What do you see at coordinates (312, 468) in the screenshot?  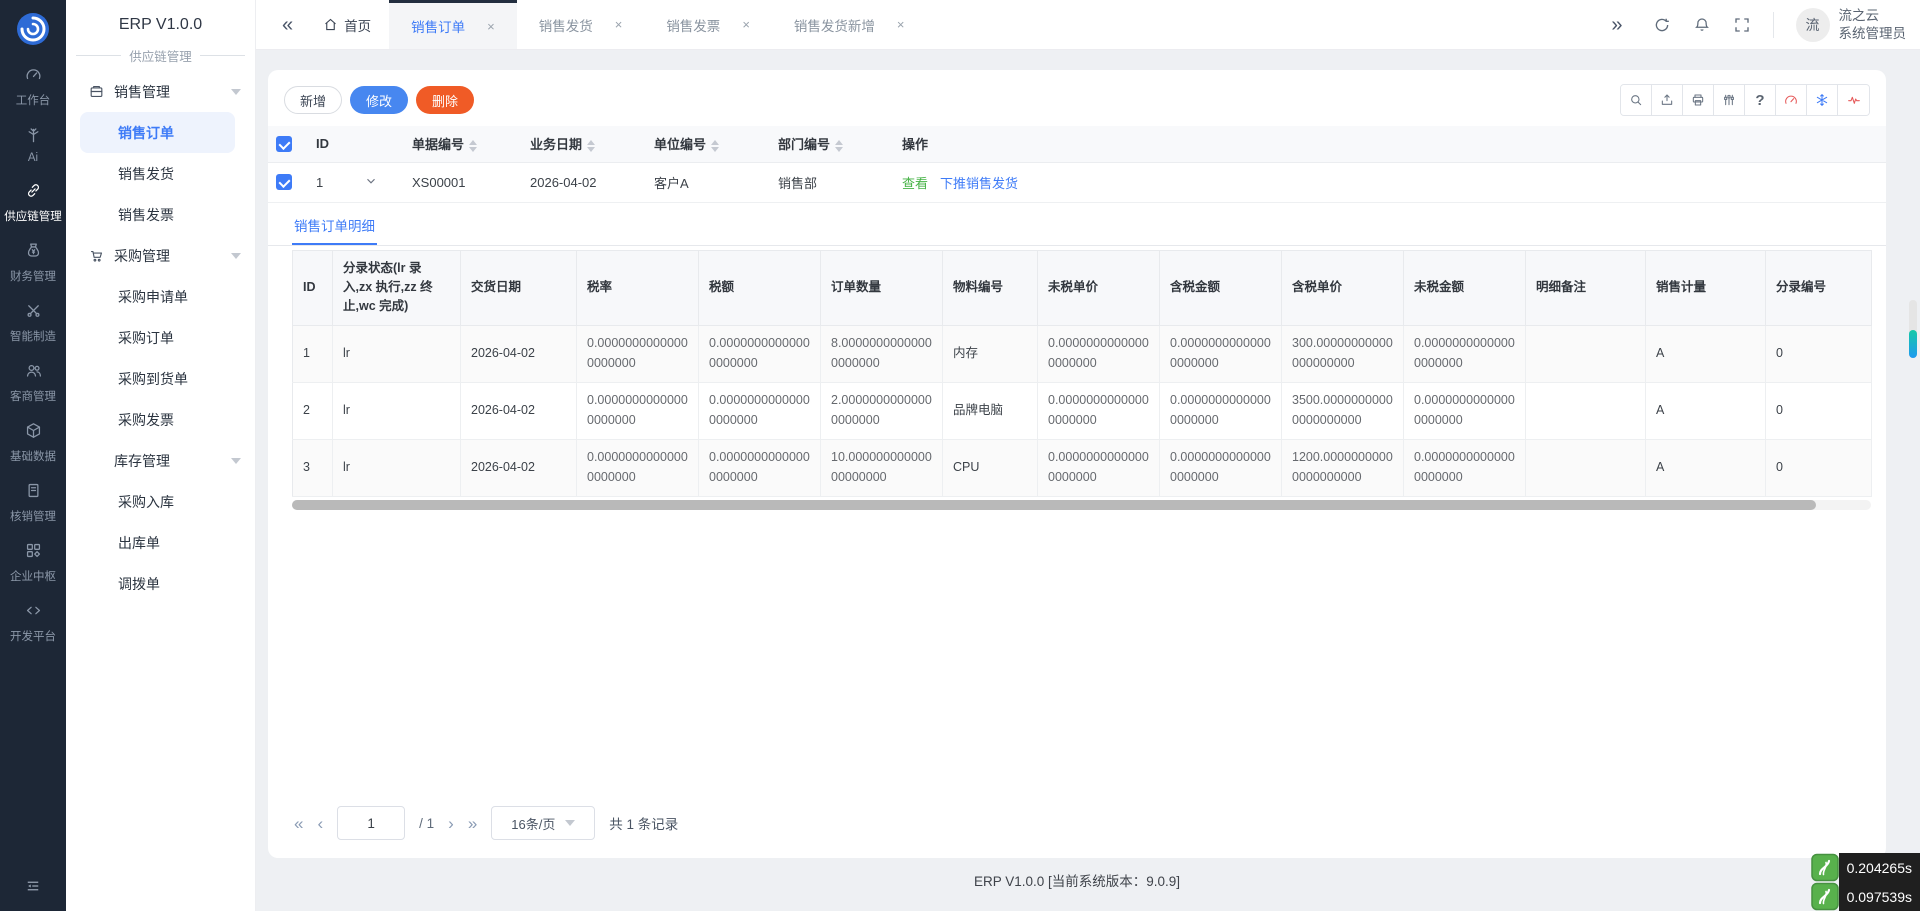 I see `detail-cell: 3` at bounding box center [312, 468].